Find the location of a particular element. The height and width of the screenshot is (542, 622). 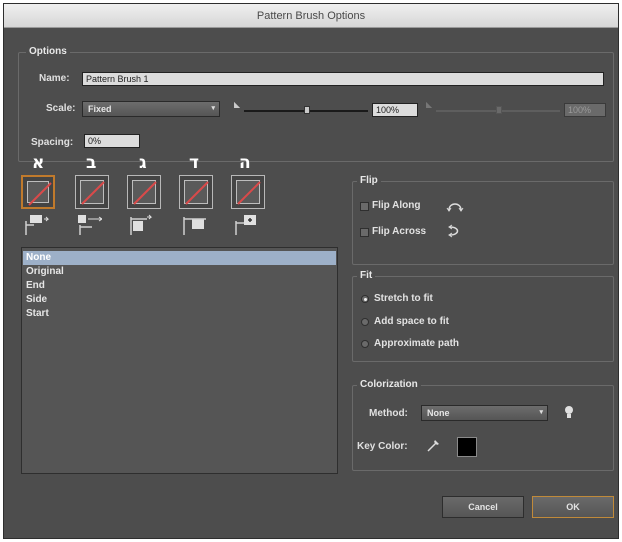

flip-across-icon is located at coordinates (453, 231).